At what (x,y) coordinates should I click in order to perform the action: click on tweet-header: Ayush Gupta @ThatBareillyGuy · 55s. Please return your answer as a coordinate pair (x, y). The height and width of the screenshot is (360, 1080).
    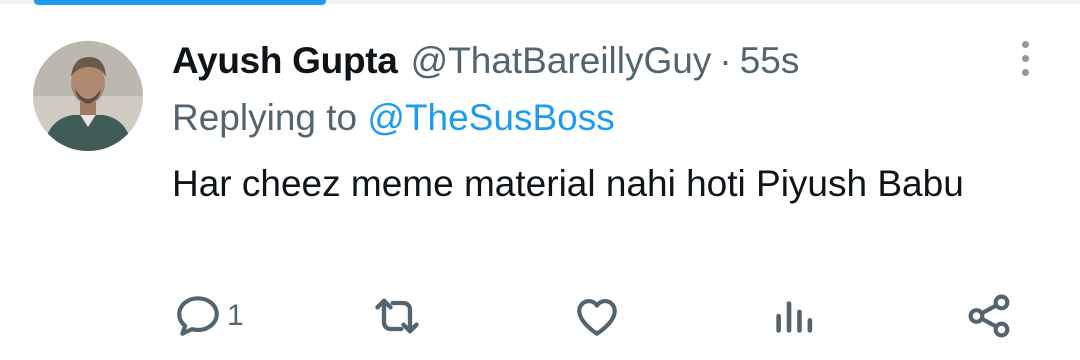
    Looking at the image, I should click on (485, 61).